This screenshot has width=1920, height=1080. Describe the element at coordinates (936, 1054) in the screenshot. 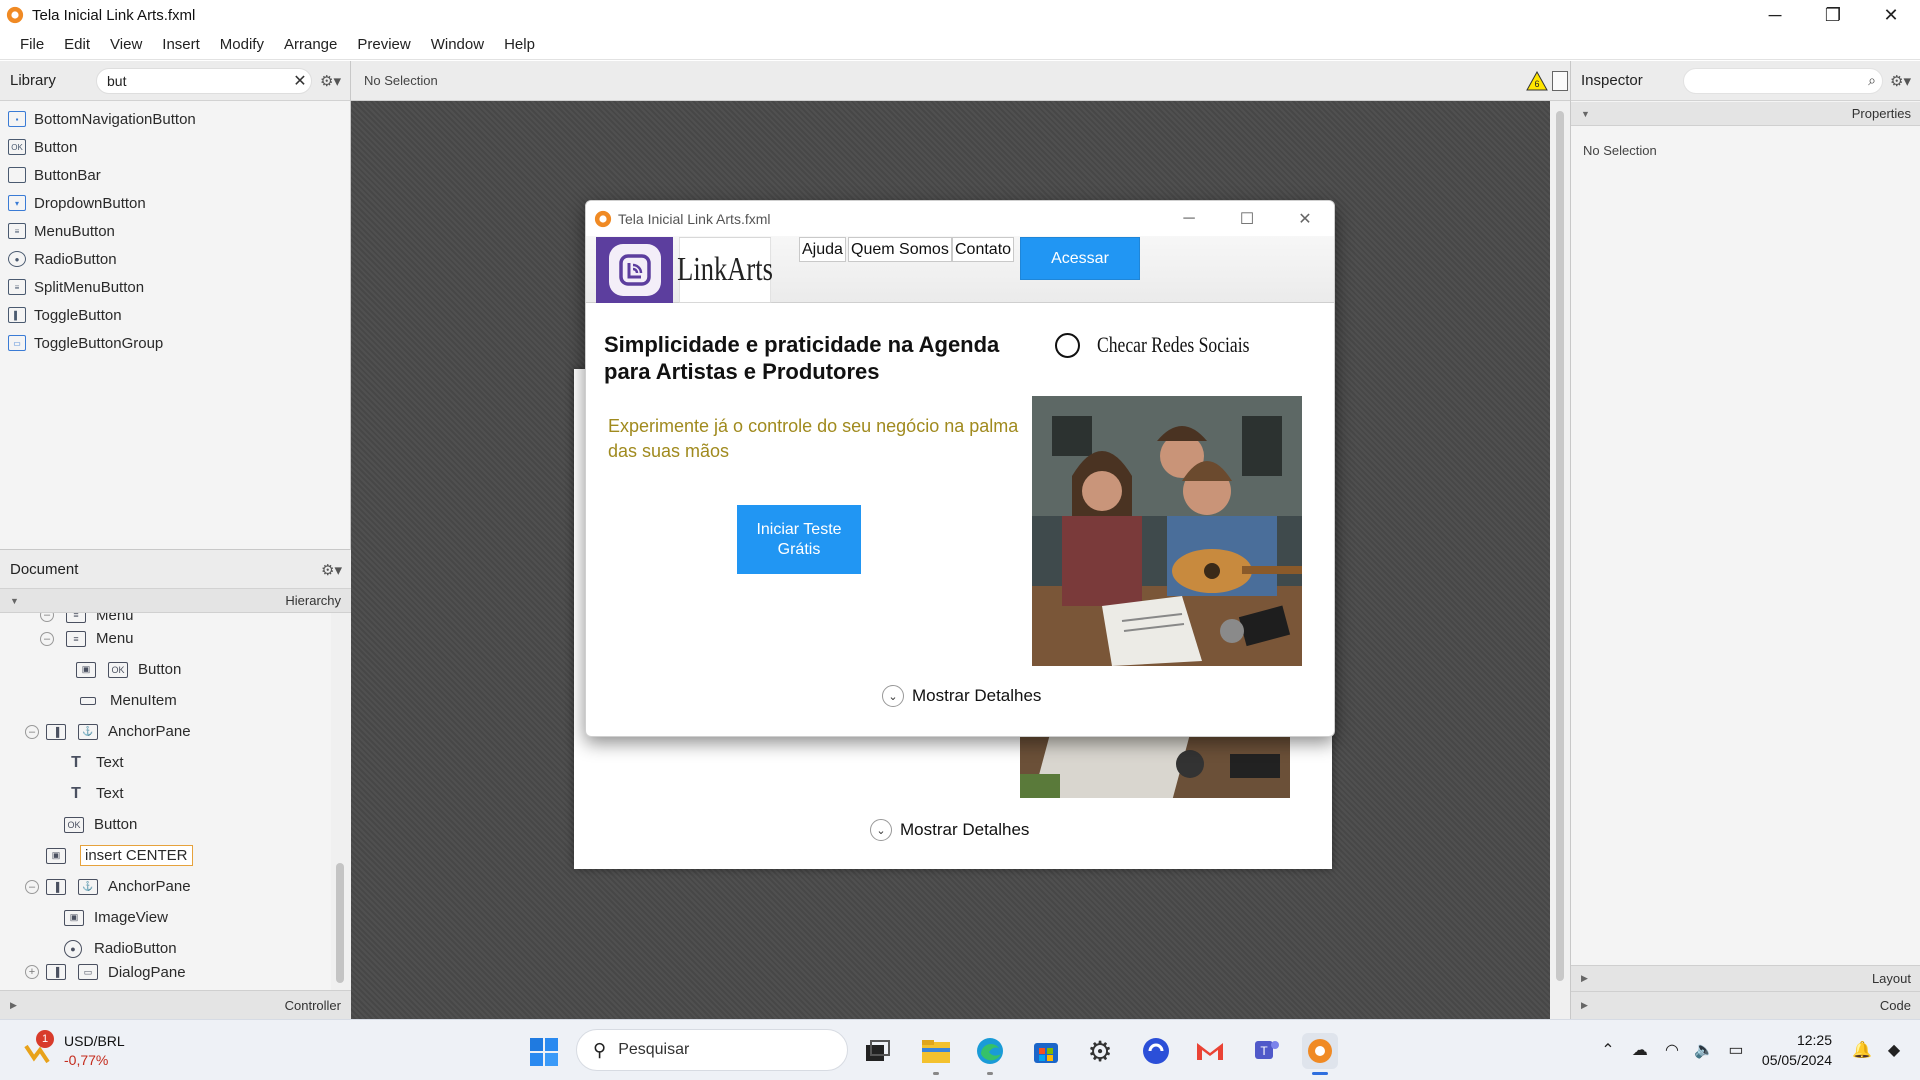

I see `file-explorer-icon` at that location.